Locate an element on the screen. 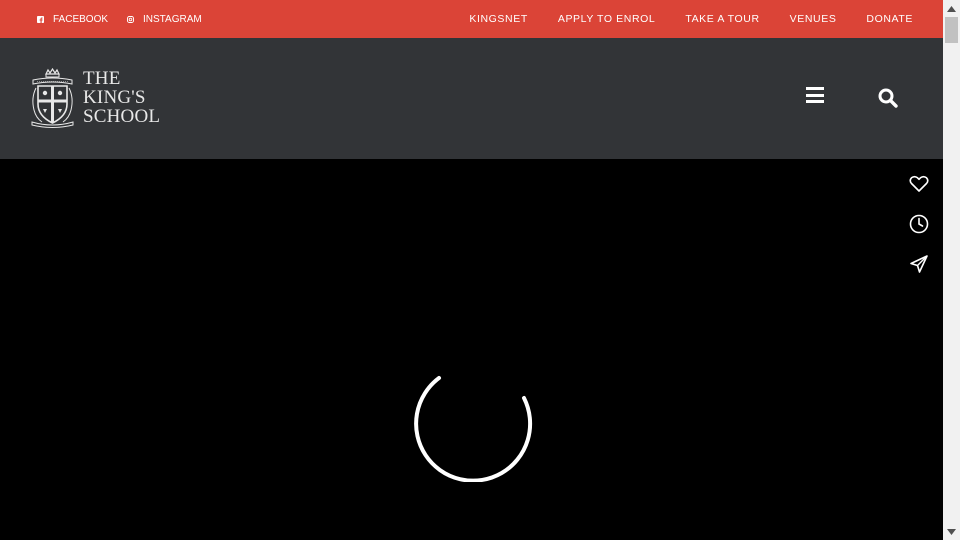 Image resolution: width=960 pixels, height=540 pixels. wordmark-line-3: SCHOOL is located at coordinates (122, 116).